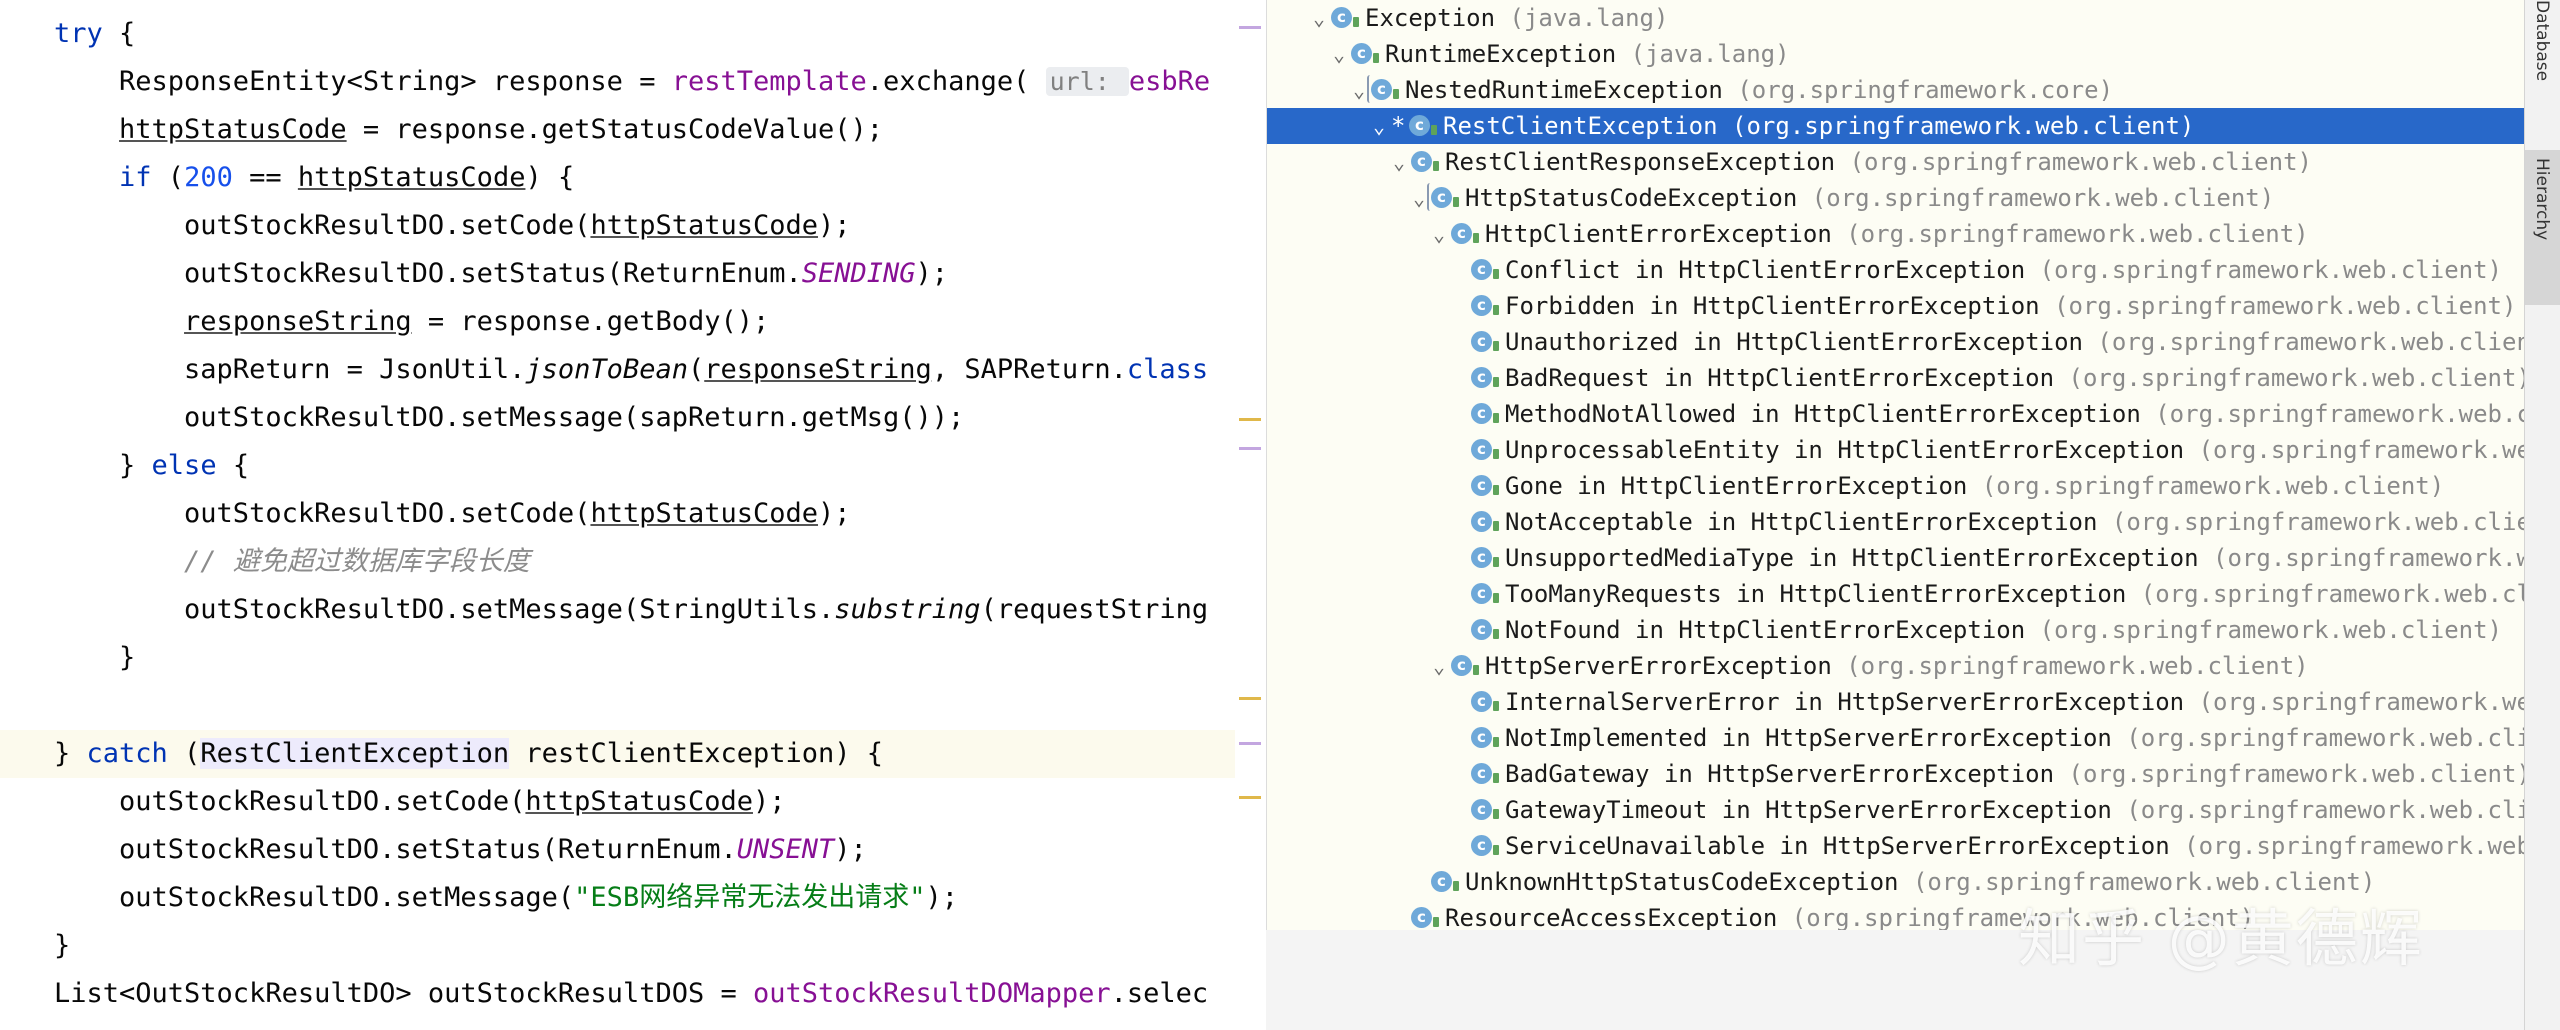 Image resolution: width=2560 pixels, height=1030 pixels. What do you see at coordinates (1794, 342) in the screenshot?
I see `class-name: Unauthorized in HttpClientErrorException` at bounding box center [1794, 342].